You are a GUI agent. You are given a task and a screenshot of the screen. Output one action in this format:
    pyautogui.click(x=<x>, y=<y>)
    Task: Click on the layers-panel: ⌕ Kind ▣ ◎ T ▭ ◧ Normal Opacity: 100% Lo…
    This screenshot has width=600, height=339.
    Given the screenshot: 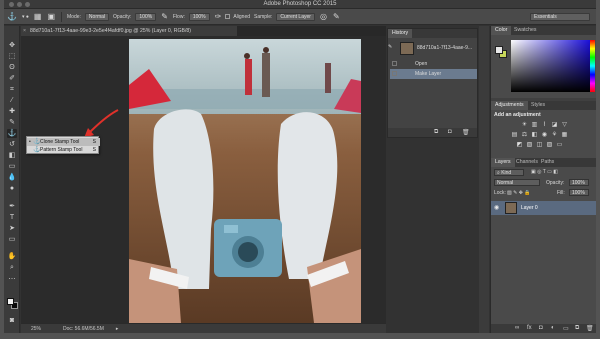 What is the action you would take?
    pyautogui.click(x=543, y=250)
    